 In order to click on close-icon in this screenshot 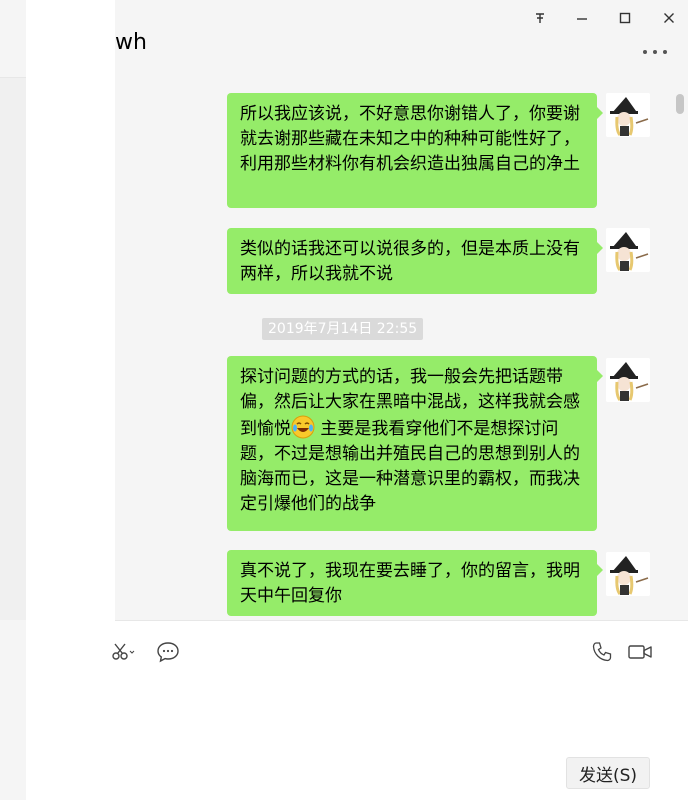, I will do `click(669, 18)`.